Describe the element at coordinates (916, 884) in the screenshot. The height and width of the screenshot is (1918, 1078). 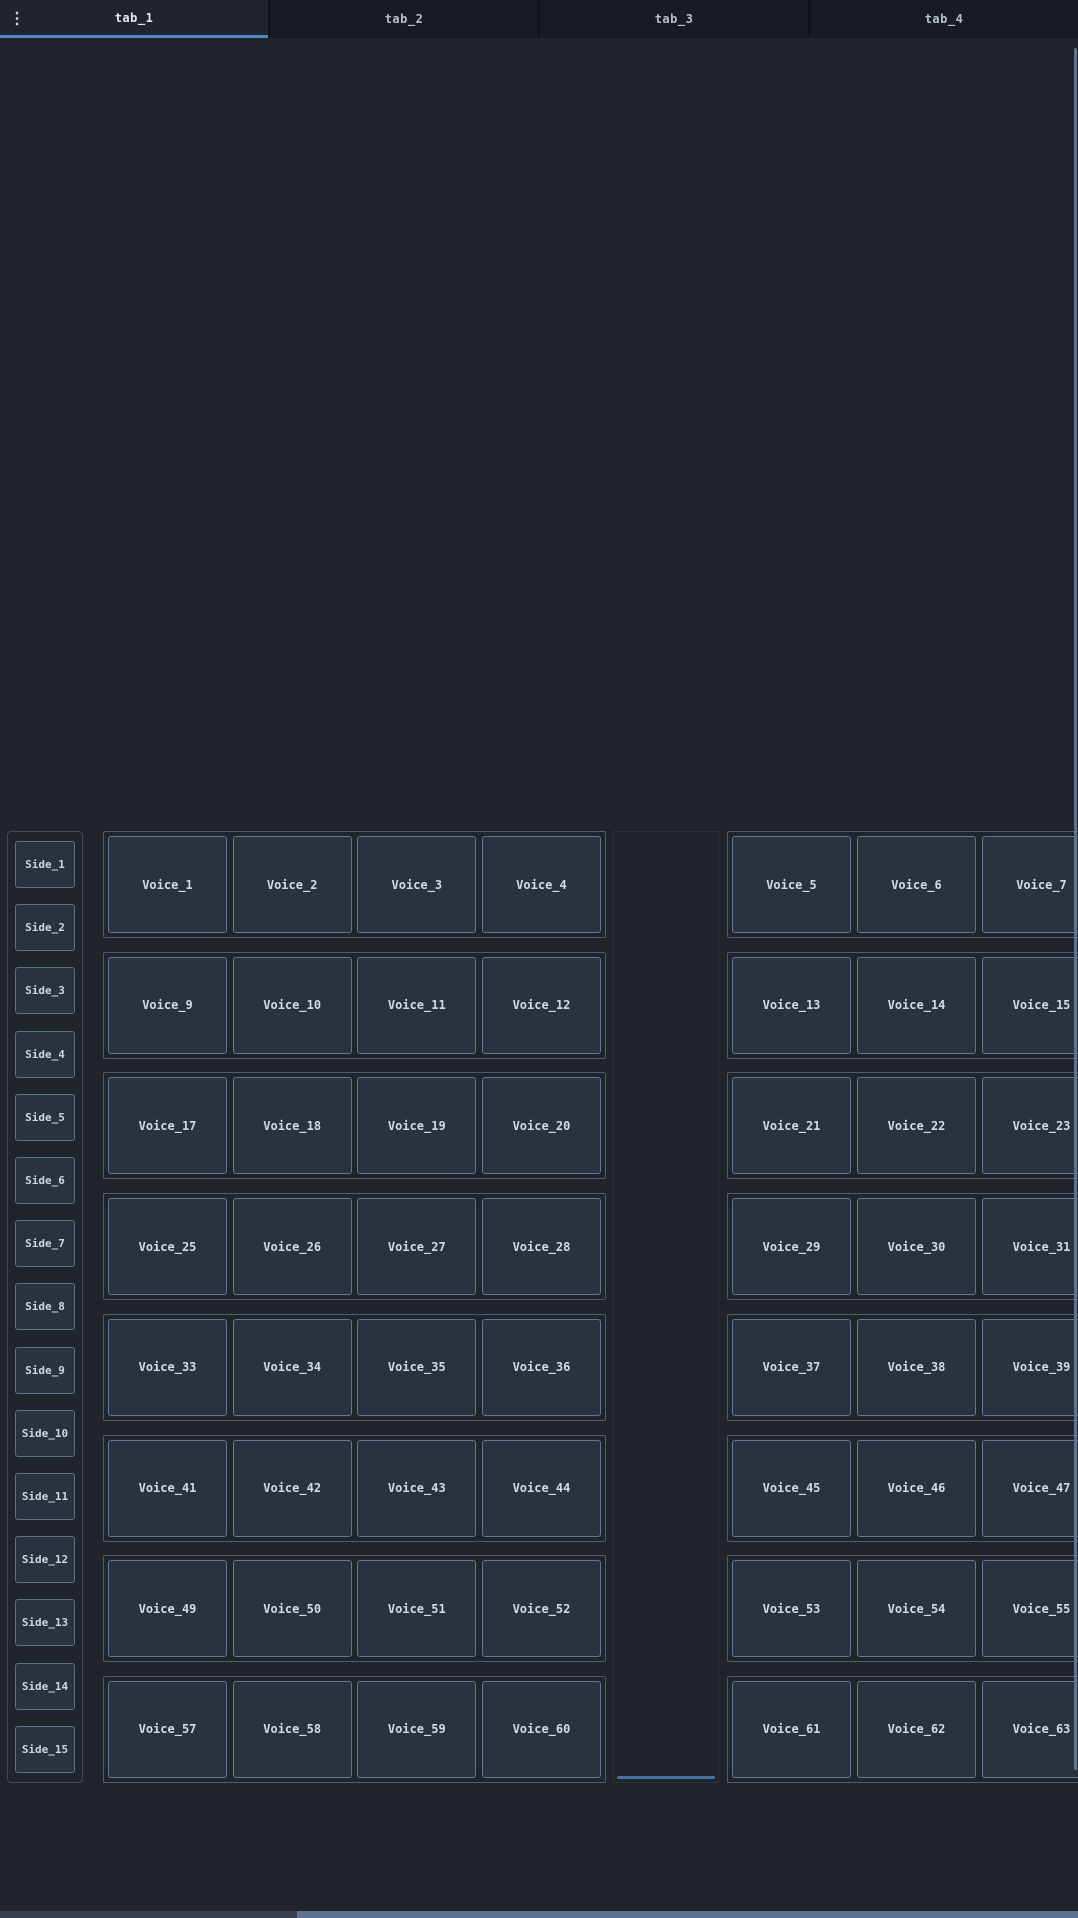
I see `voice-button: Voice_6` at that location.